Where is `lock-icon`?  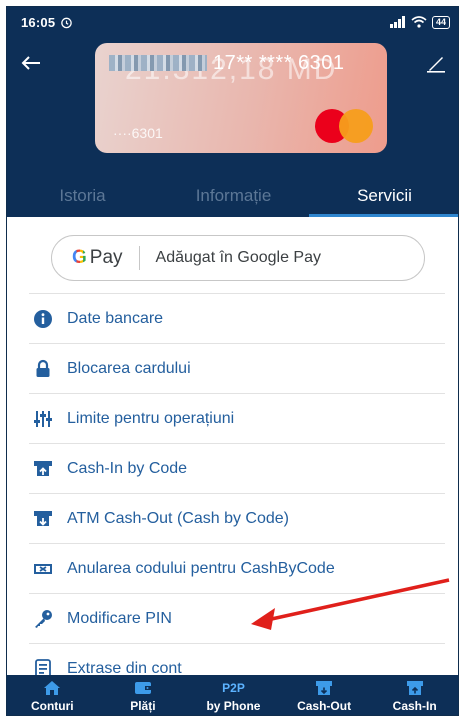 lock-icon is located at coordinates (43, 369).